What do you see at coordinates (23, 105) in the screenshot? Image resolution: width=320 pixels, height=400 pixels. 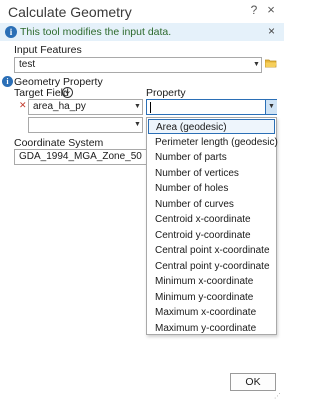 I see `remove-x-icon: ✕` at bounding box center [23, 105].